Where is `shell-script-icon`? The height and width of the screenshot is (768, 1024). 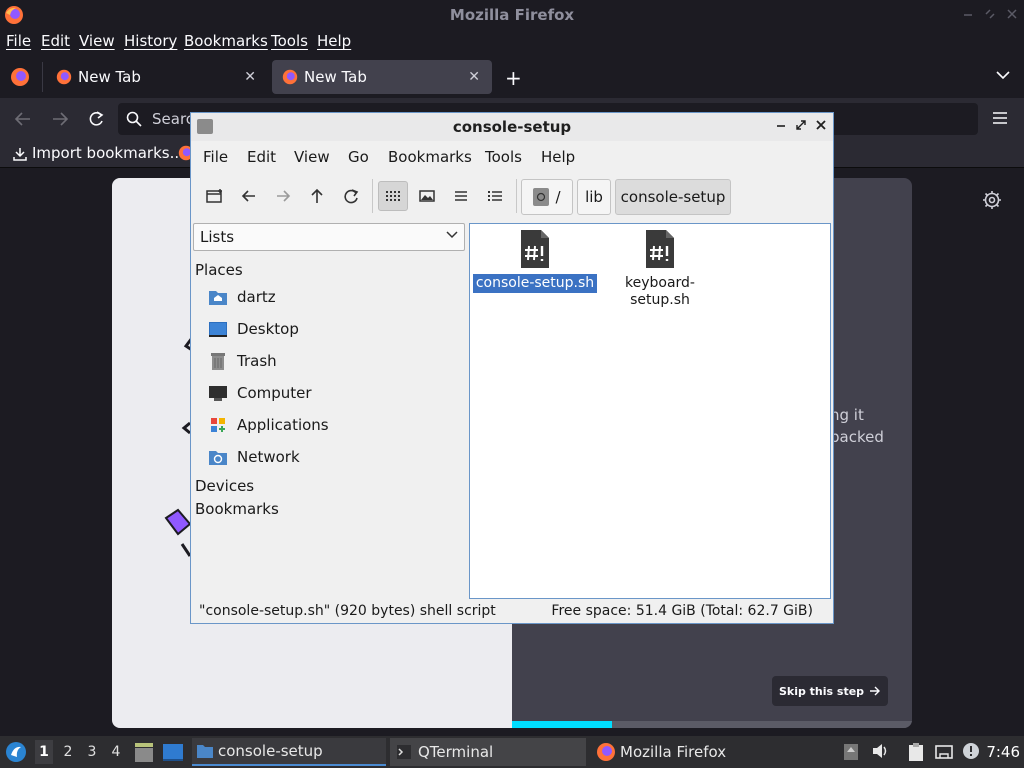 shell-script-icon is located at coordinates (535, 249).